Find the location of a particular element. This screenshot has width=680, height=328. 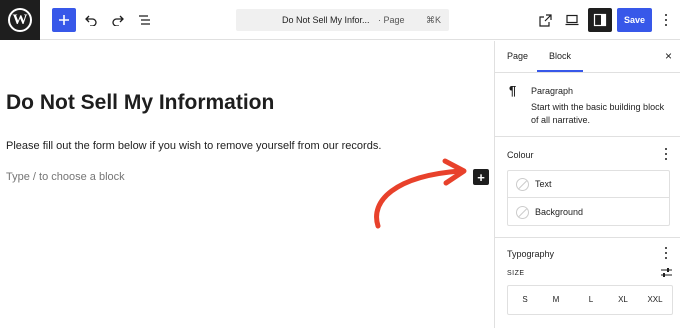

desktop-icon is located at coordinates (572, 20).